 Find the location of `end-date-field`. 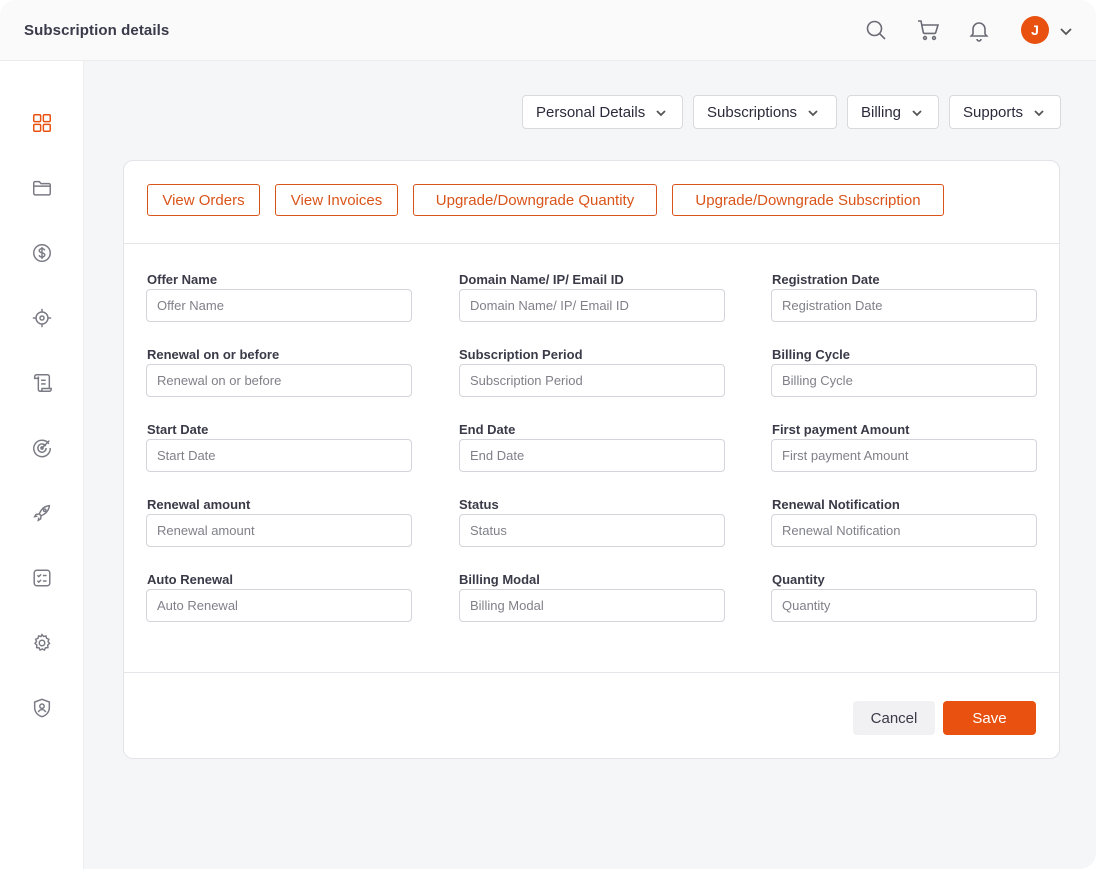

end-date-field is located at coordinates (592, 455).